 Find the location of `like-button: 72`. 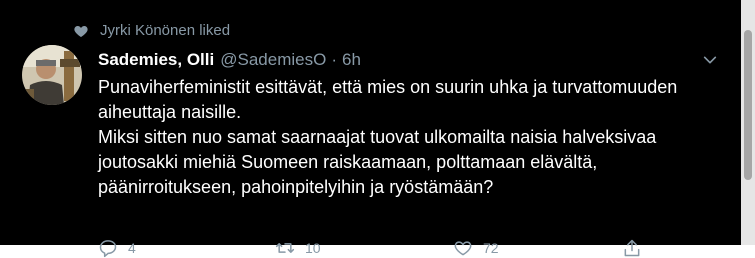

like-button: 72 is located at coordinates (476, 248).